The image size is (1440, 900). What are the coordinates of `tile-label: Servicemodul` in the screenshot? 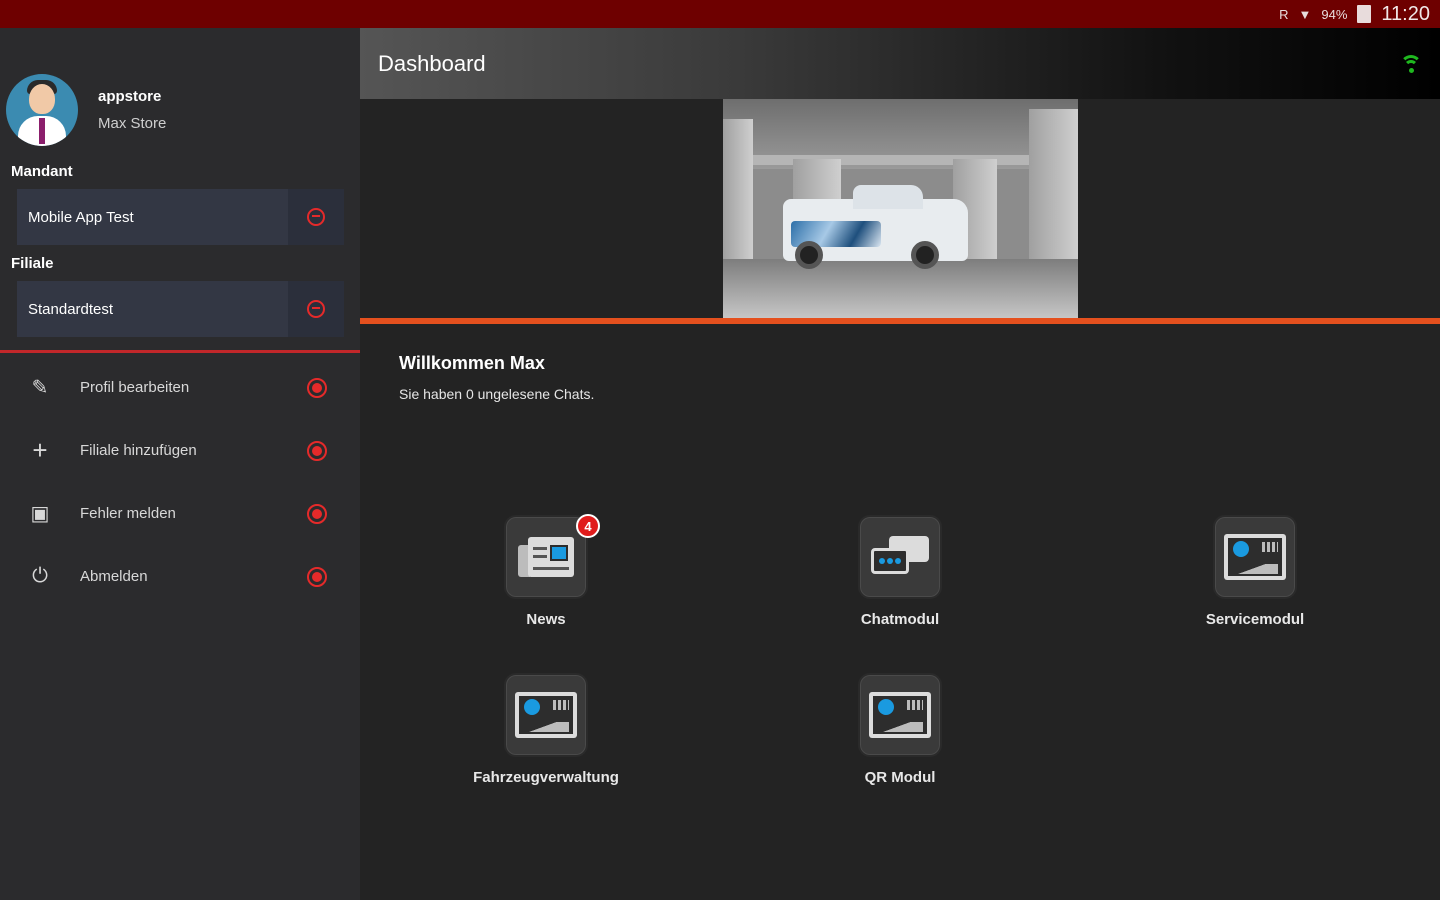 It's located at (1255, 619).